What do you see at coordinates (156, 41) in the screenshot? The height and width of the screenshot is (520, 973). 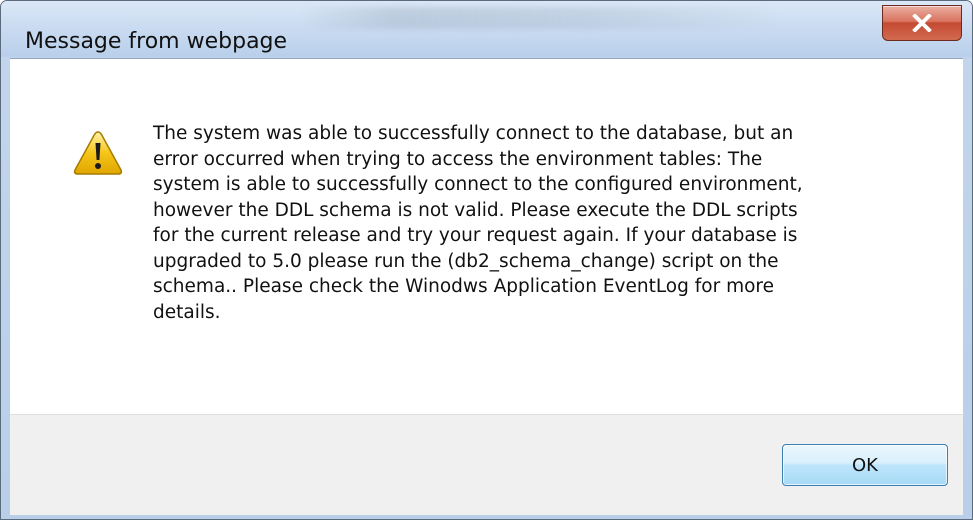 I see `window-title: Message from webpage` at bounding box center [156, 41].